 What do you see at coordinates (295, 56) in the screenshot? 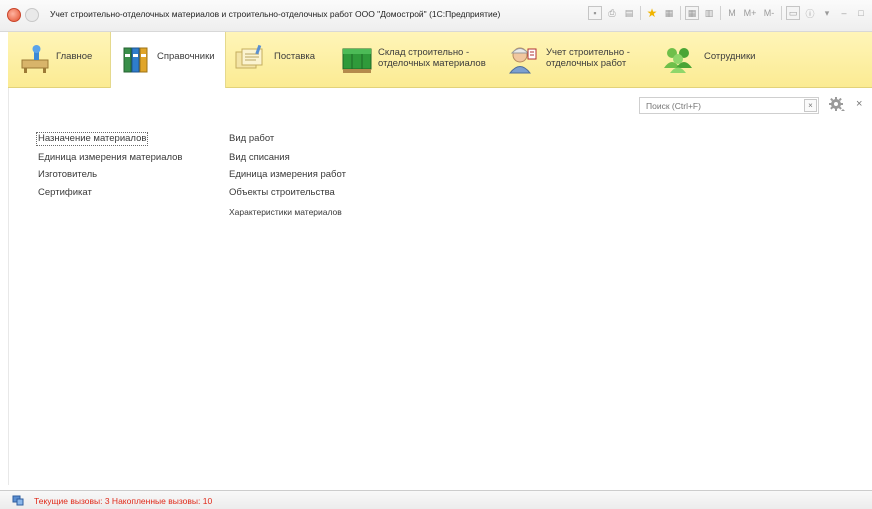
I see `section-label: Поставка` at bounding box center [295, 56].